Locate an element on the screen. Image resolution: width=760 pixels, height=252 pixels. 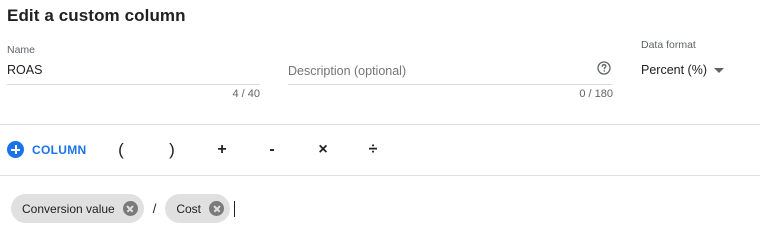
divide-button: ÷ is located at coordinates (373, 150).